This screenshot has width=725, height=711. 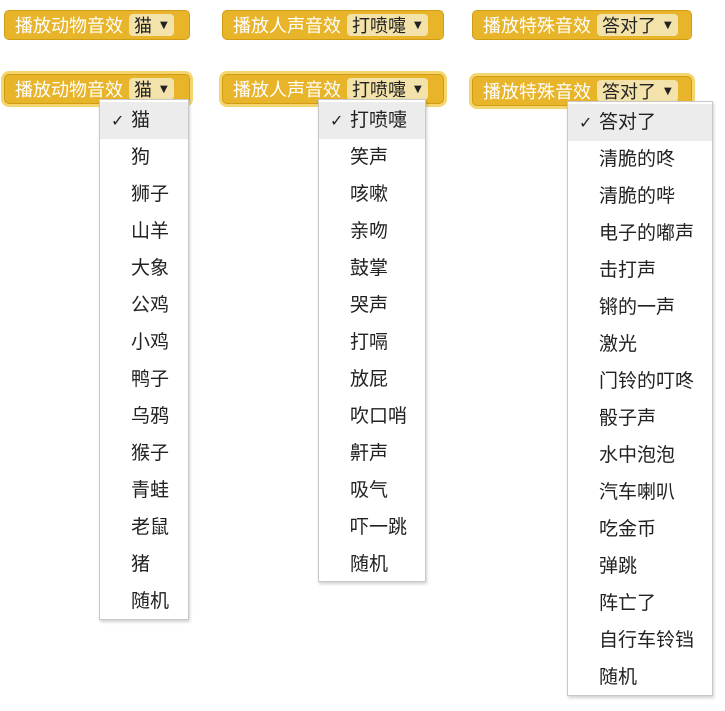 I want to click on menu-item: ✓ 答对了, so click(x=640, y=122).